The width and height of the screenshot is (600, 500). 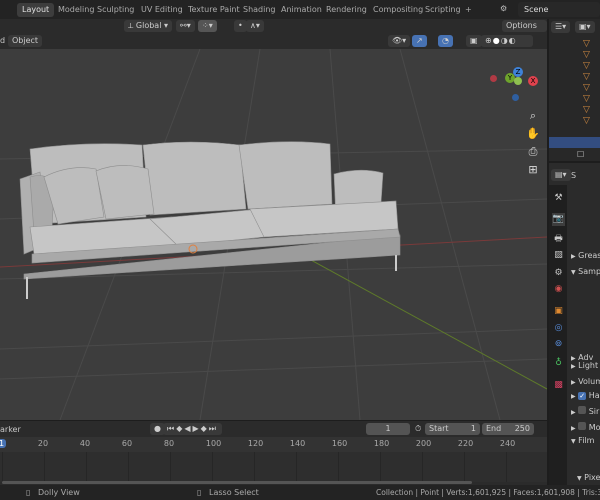 I want to click on tool-header: ⟂ Global ▾ ⚯▾ ⁘▾ • ∧▾ Options ▾, so click(x=273, y=30).